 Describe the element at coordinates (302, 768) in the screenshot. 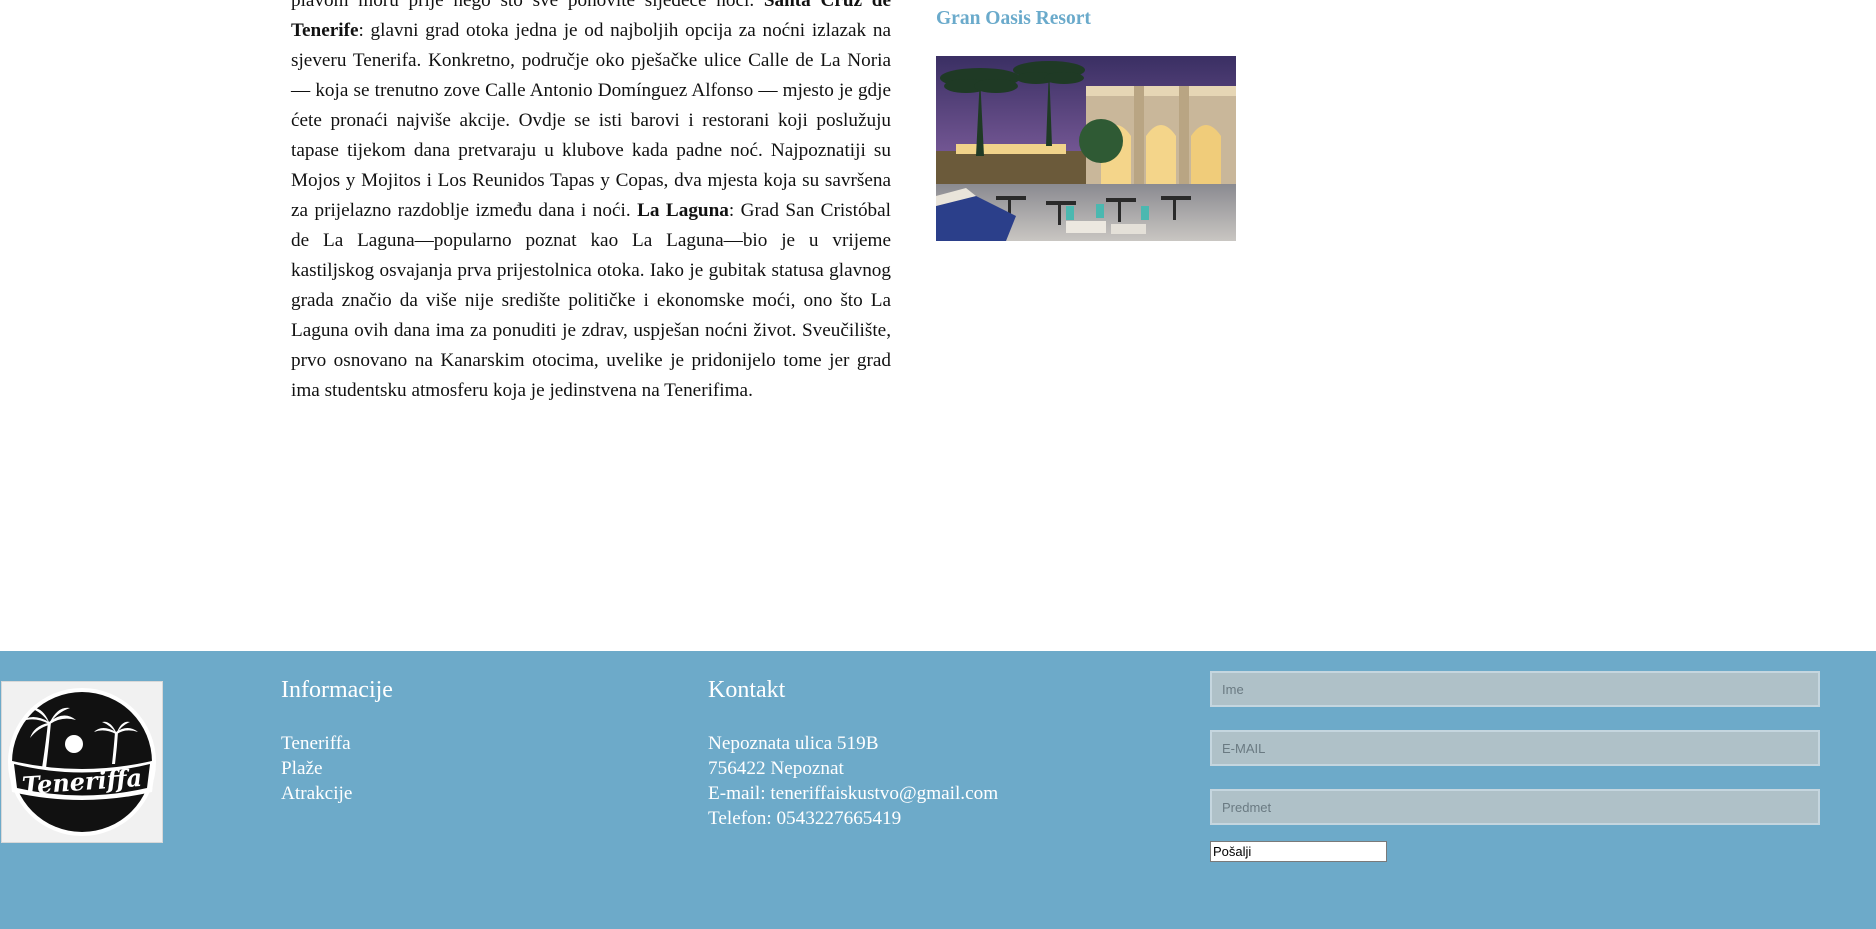

I see `info-link-plaze: Plaže` at that location.